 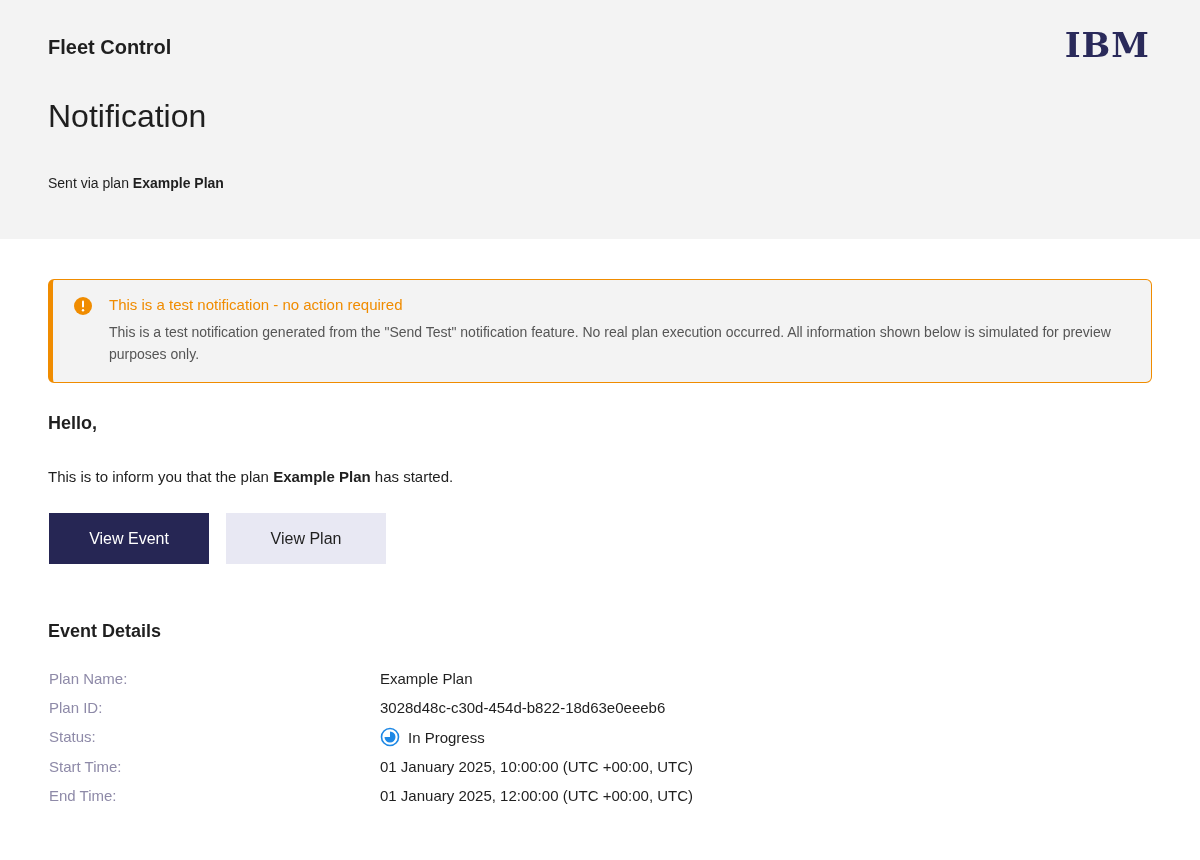 I want to click on detail-label: Status:, so click(x=73, y=737).